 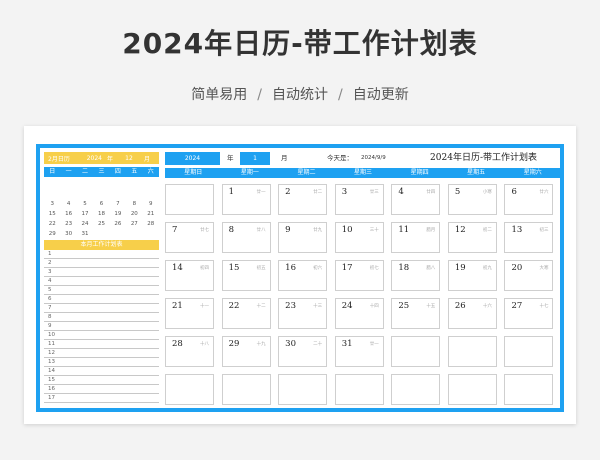 What do you see at coordinates (189, 275) in the screenshot?
I see `day-box: 14 初四` at bounding box center [189, 275].